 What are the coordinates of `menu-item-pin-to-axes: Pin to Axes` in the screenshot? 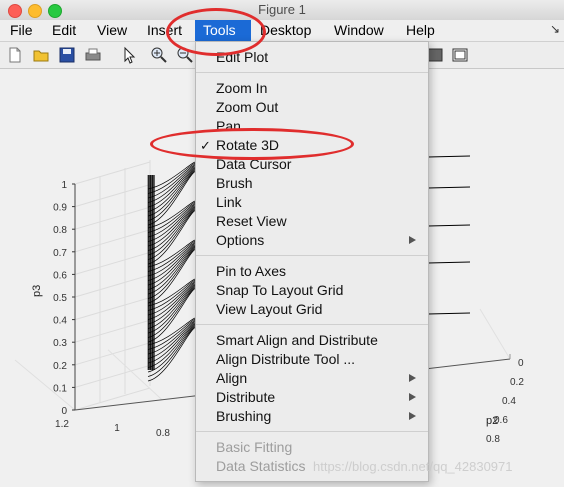 It's located at (312, 271).